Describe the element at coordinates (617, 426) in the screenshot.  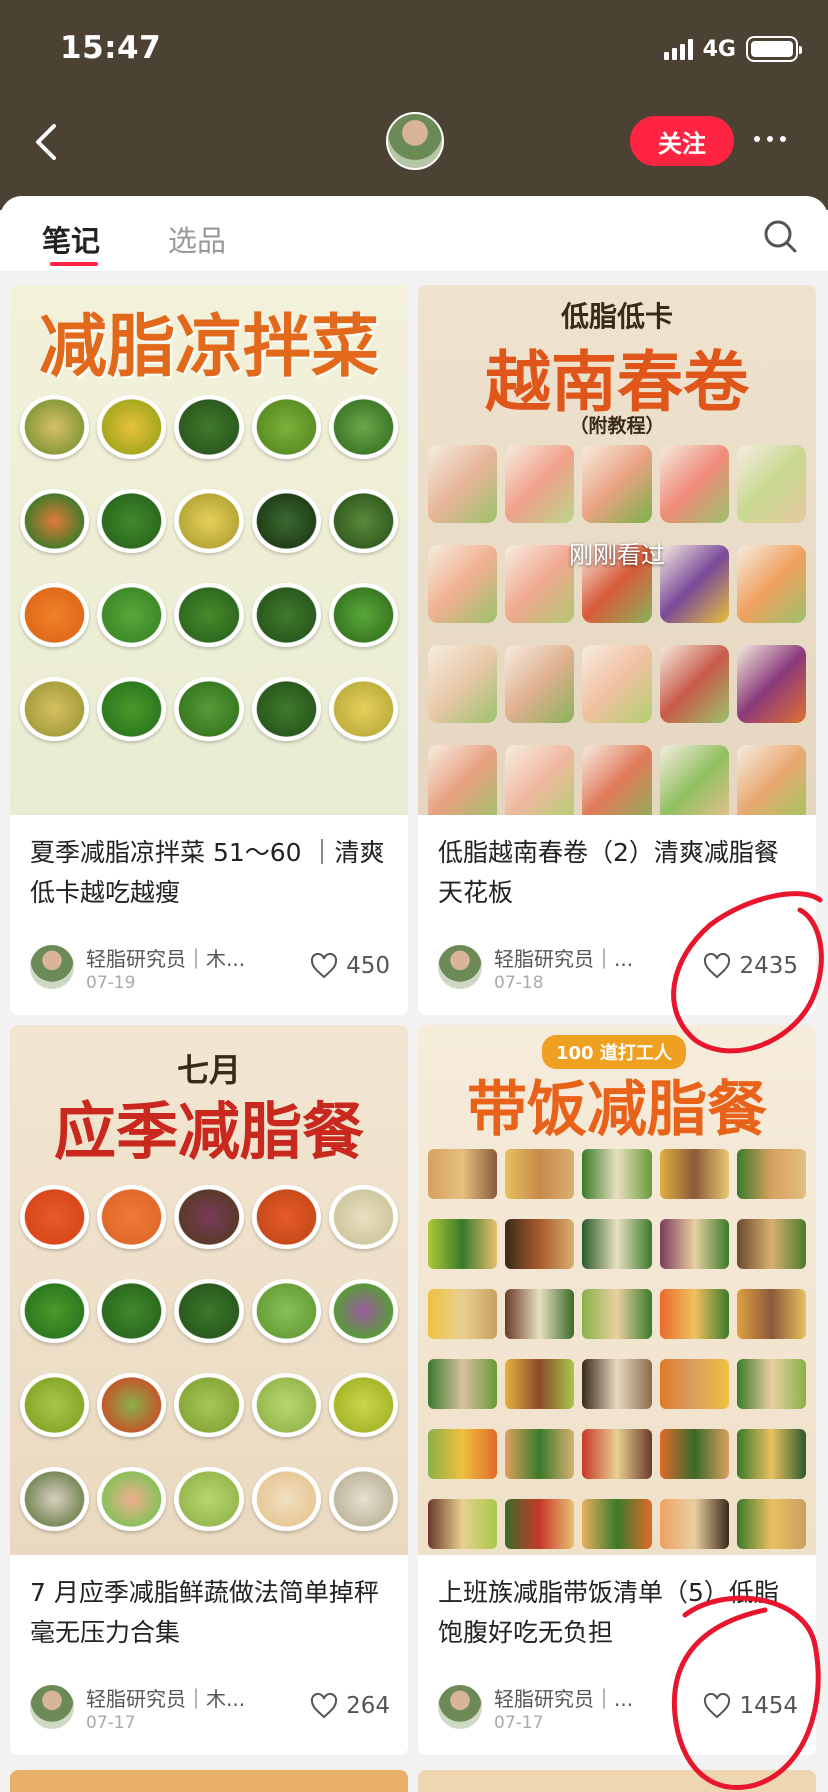
I see `cover-note: （附教程）` at that location.